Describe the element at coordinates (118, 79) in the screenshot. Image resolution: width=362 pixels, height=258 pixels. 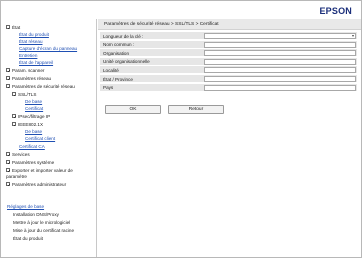
I see `field-label: État / Province` at that location.